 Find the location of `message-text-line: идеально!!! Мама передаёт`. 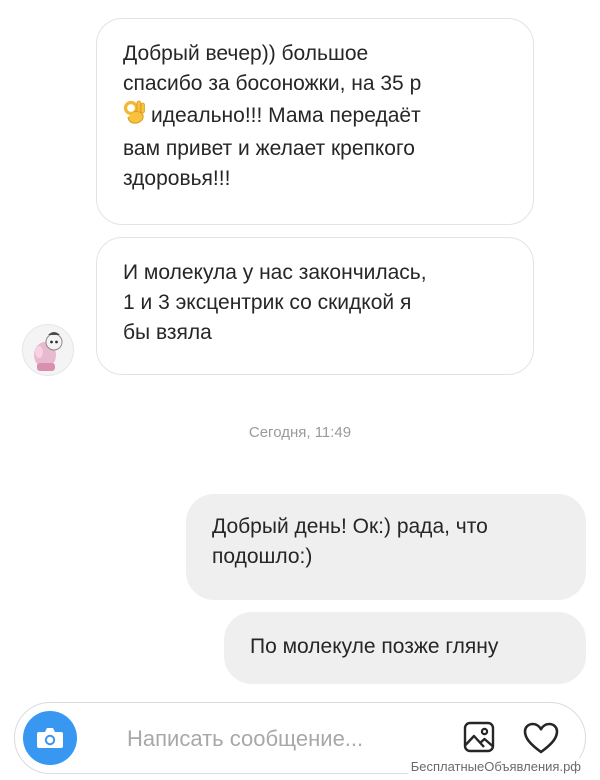

message-text-line: идеально!!! Мама передаёт is located at coordinates (316, 116).